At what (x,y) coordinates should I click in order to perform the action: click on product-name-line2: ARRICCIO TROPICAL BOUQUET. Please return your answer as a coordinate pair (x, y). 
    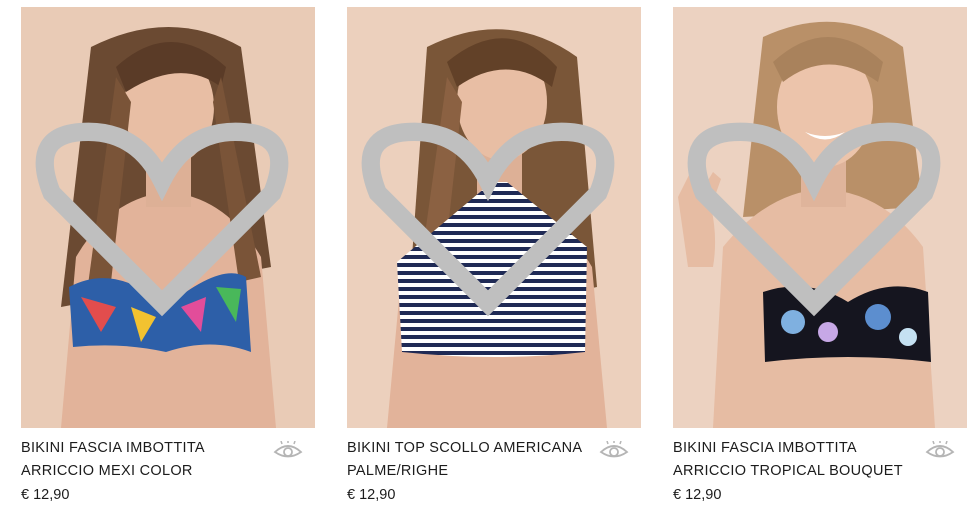
    Looking at the image, I should click on (788, 471).